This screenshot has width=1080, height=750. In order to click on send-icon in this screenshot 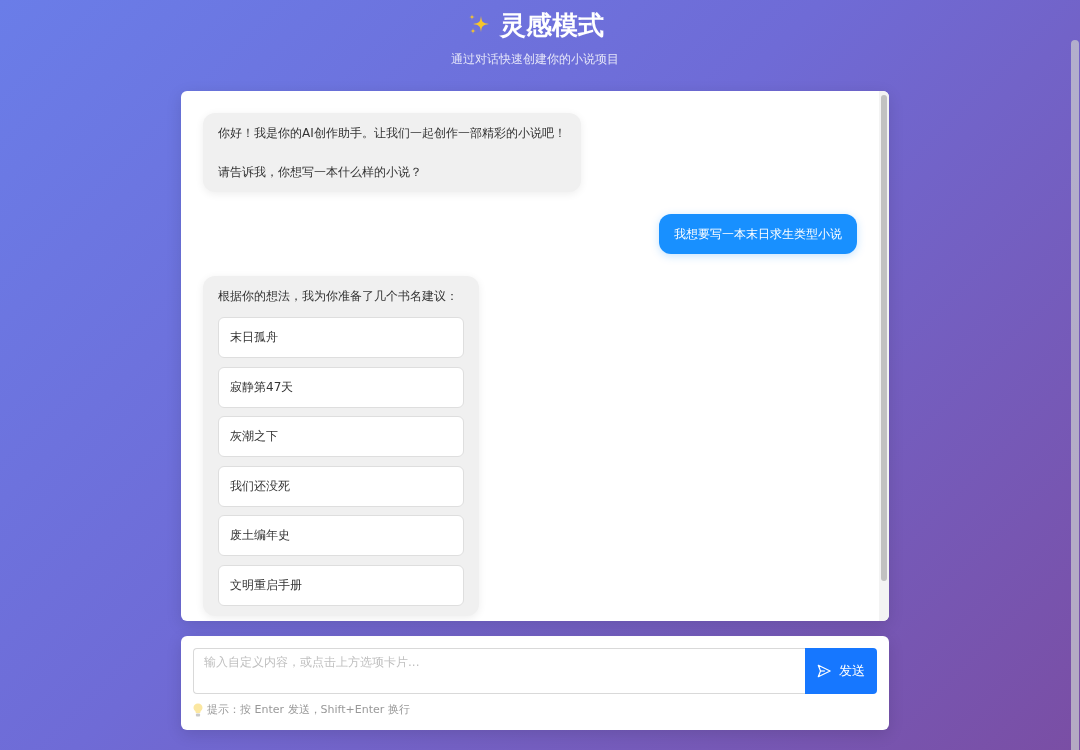, I will do `click(824, 671)`.